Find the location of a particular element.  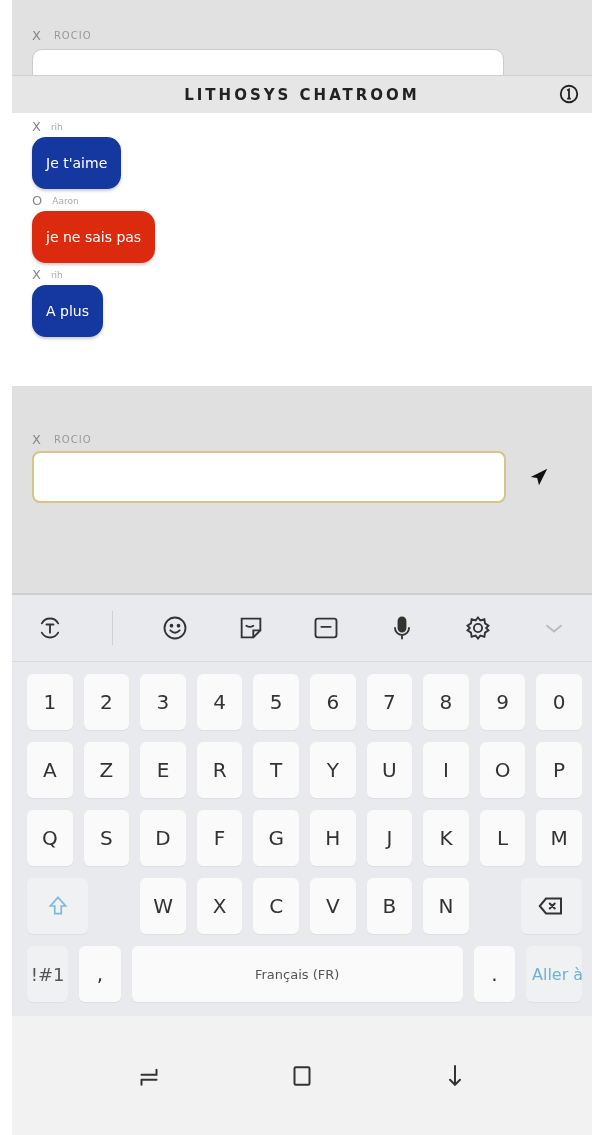

keyboard-key: S is located at coordinates (106, 838).